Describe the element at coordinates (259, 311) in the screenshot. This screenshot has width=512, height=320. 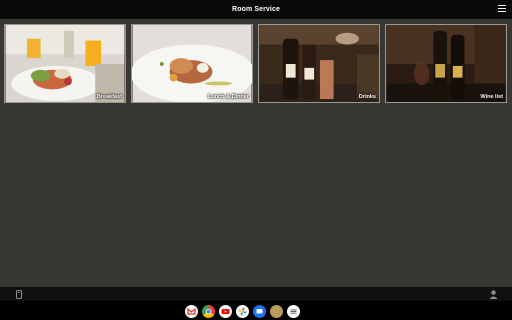
I see `messages-icon` at that location.